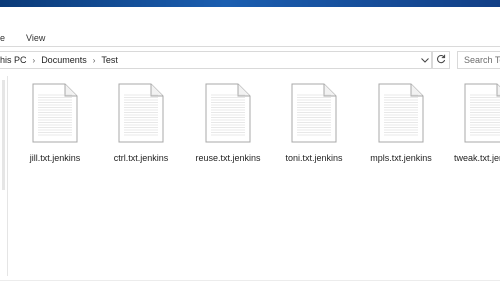 This screenshot has width=500, height=290. I want to click on file-name: ctrl.txt.jenkins, so click(141, 158).